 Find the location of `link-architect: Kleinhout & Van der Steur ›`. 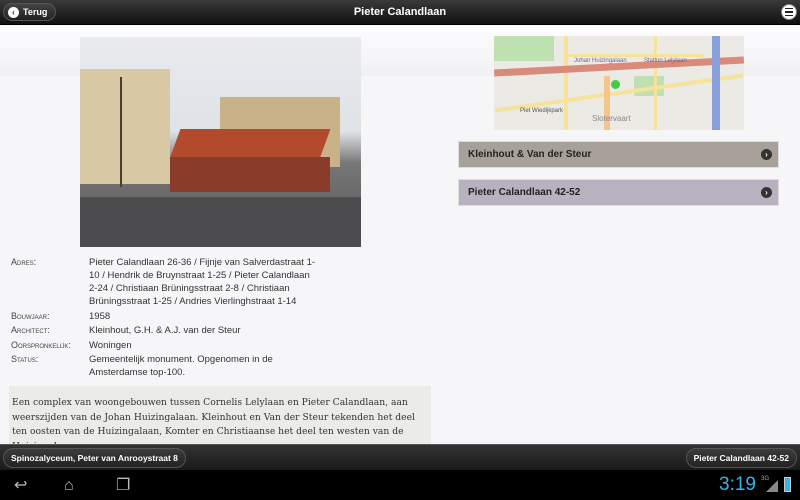

link-architect: Kleinhout & Van der Steur › is located at coordinates (618, 154).